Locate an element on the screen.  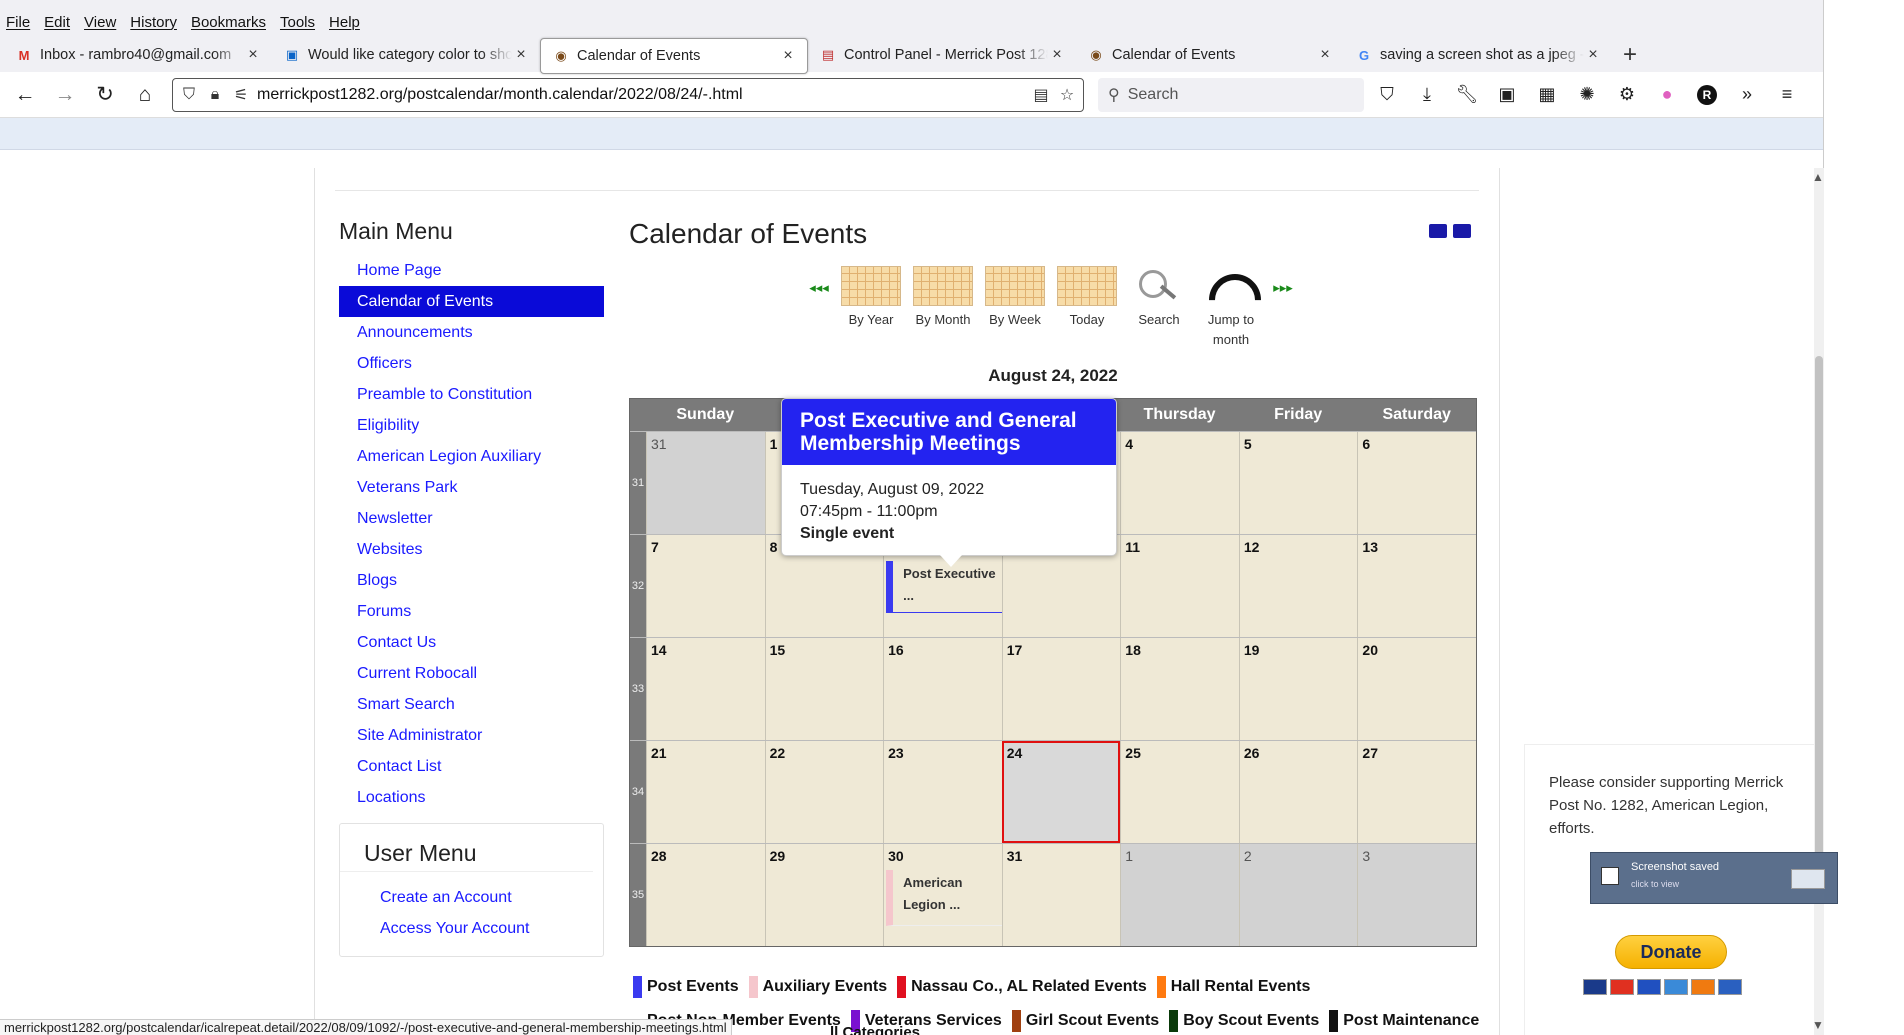
day-number: 5 is located at coordinates (1248, 444).